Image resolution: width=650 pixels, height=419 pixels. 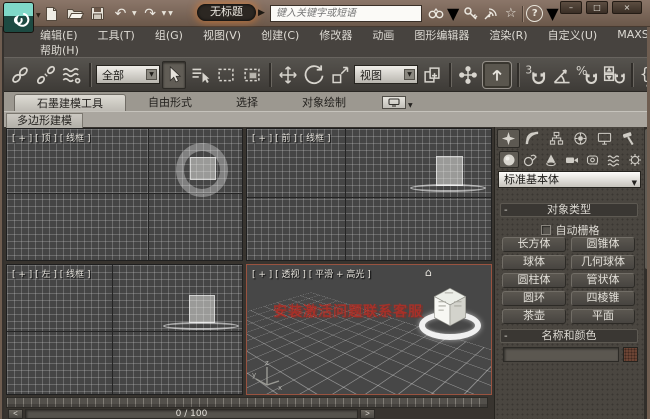 What do you see at coordinates (449, 171) in the screenshot?
I see `box-front-view` at bounding box center [449, 171].